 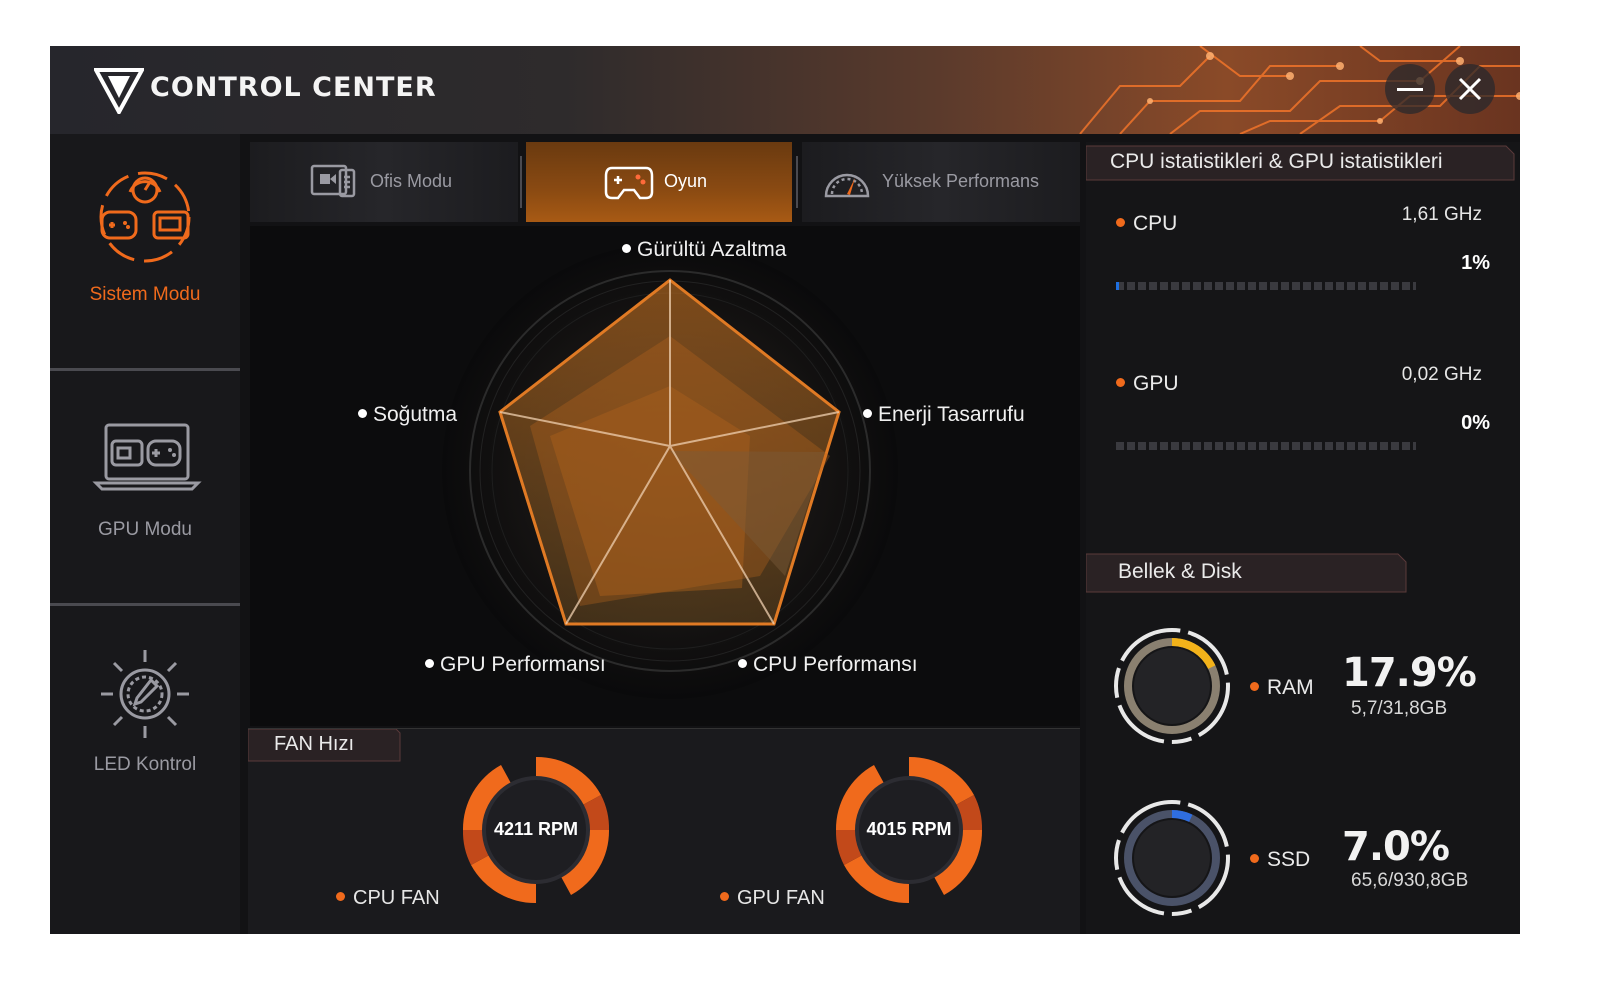 What do you see at coordinates (1180, 571) in the screenshot?
I see `memory-panel-title: Bellek & Disk` at bounding box center [1180, 571].